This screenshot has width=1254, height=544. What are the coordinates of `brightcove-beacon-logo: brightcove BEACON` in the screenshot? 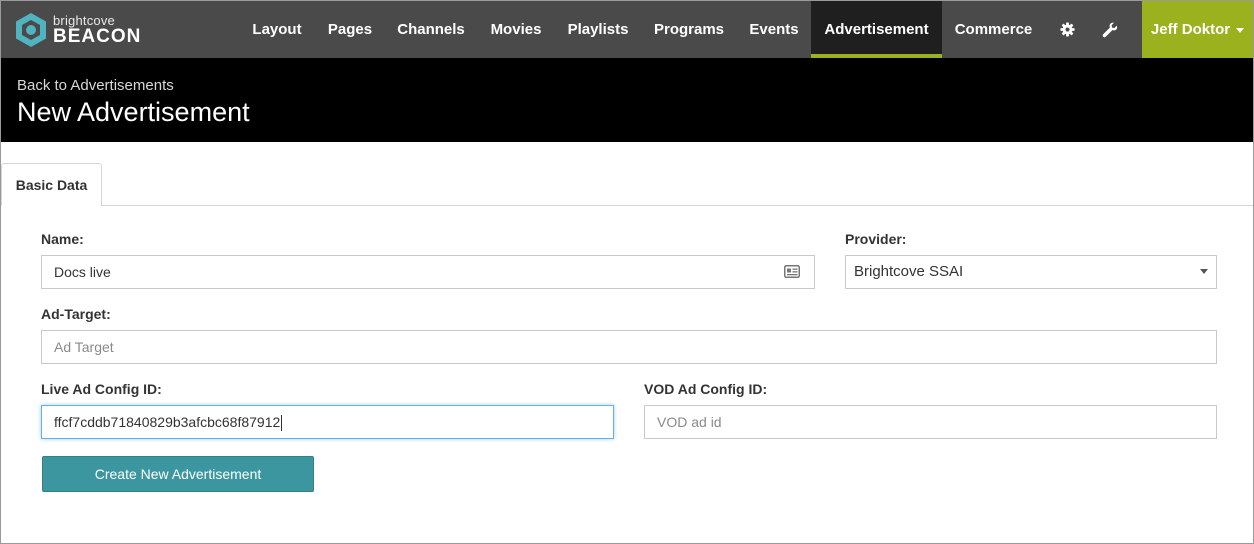 It's located at (83, 30).